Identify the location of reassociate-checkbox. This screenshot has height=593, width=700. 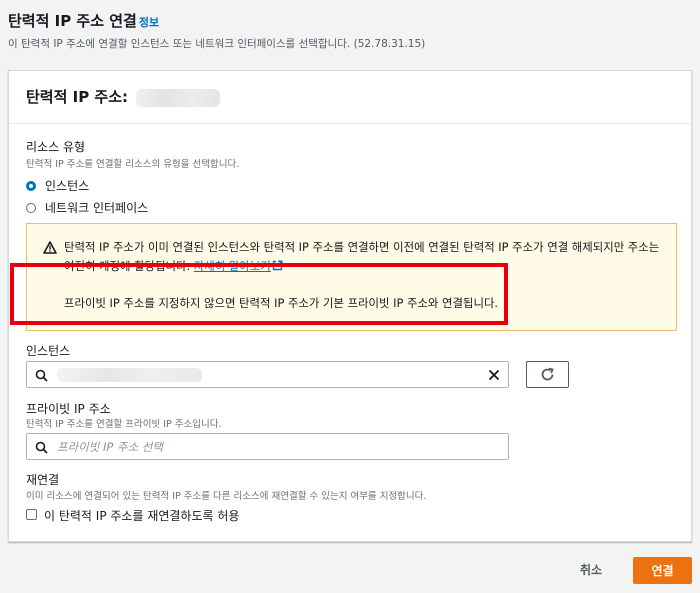
(31, 514).